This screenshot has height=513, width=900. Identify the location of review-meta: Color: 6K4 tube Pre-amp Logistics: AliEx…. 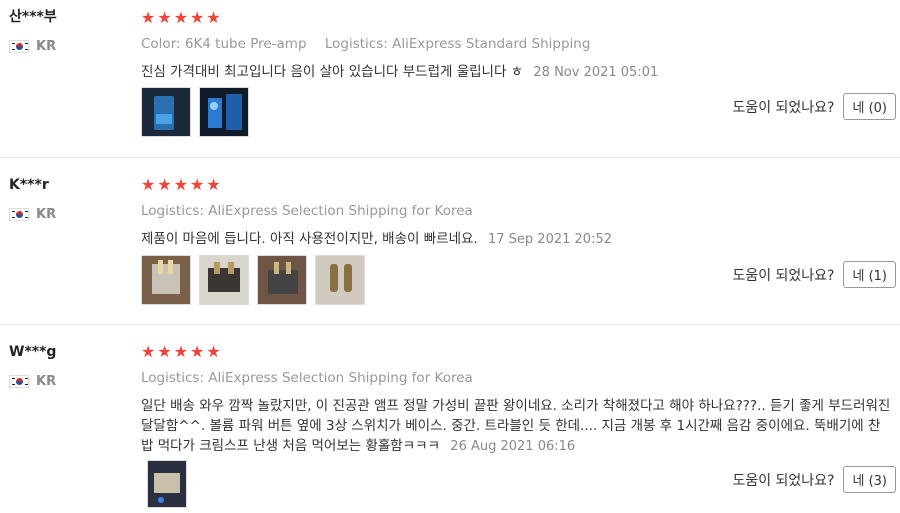
(520, 44).